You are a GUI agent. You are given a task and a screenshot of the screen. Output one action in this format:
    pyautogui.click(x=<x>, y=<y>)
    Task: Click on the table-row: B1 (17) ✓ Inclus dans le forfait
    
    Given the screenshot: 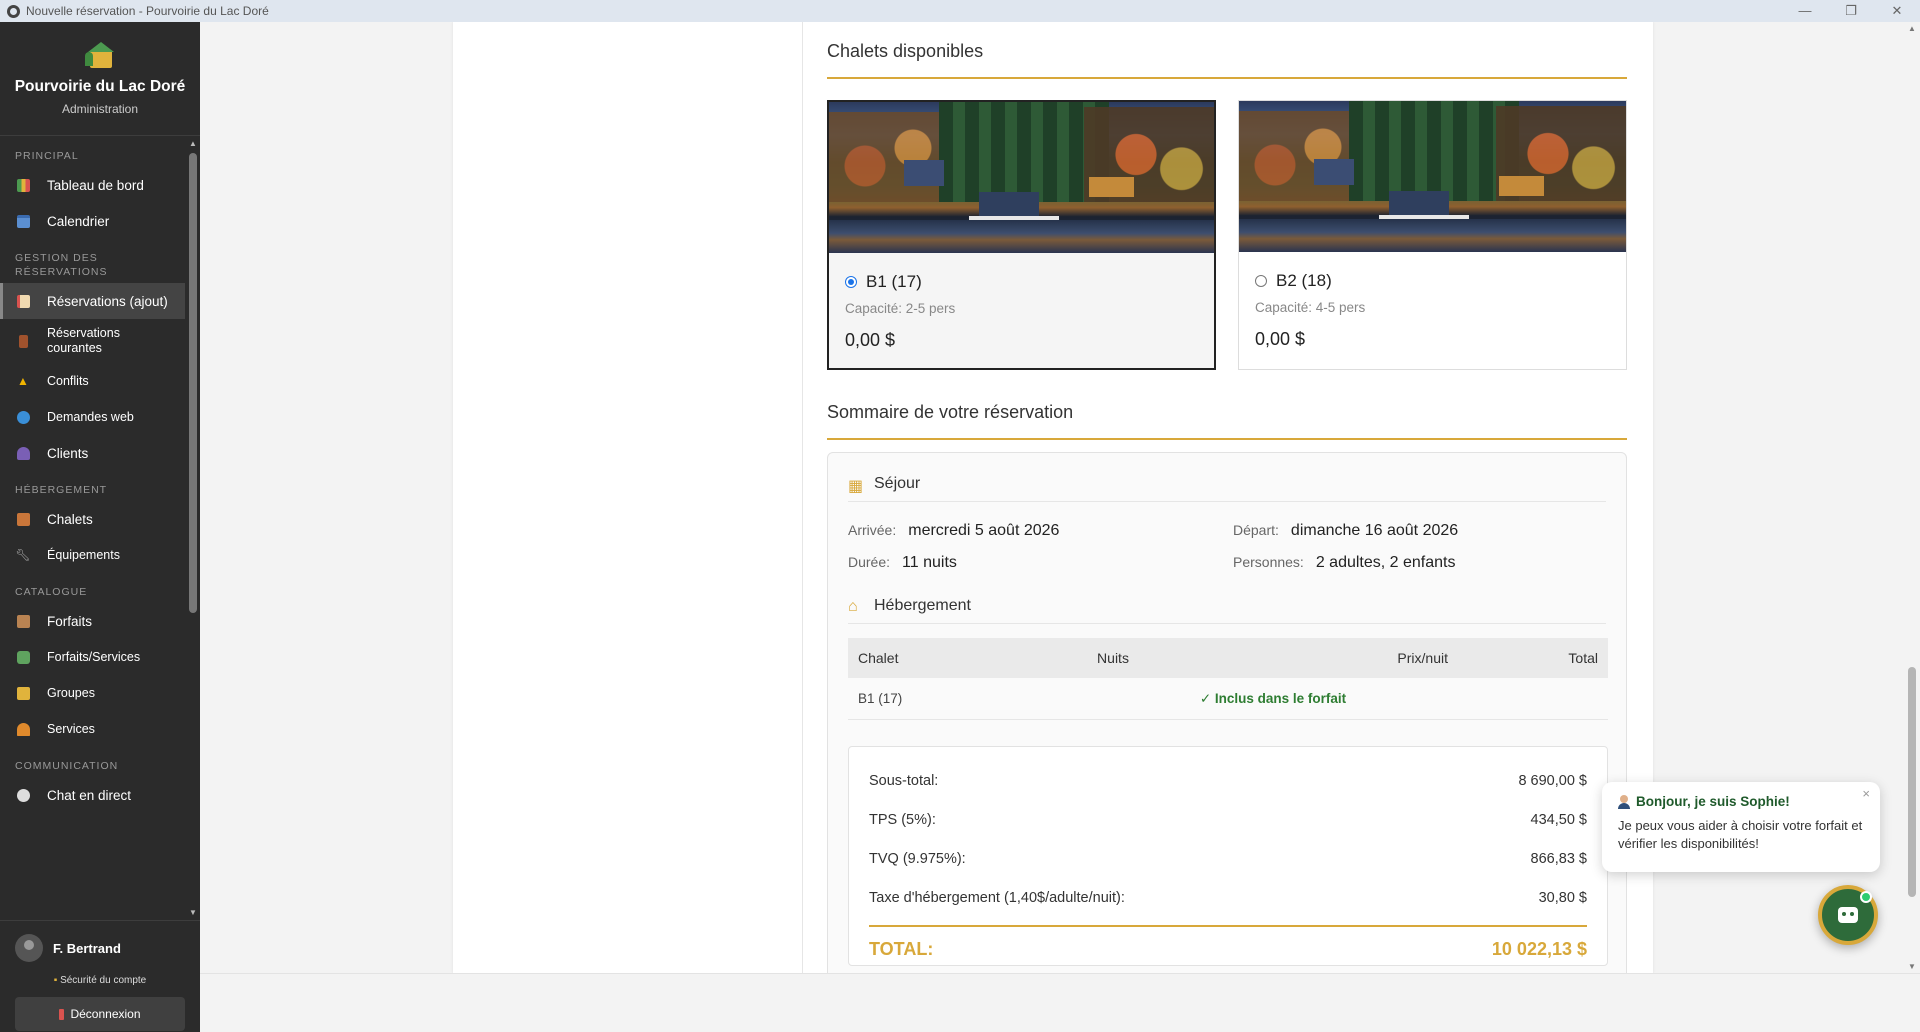 What is the action you would take?
    pyautogui.click(x=1228, y=699)
    